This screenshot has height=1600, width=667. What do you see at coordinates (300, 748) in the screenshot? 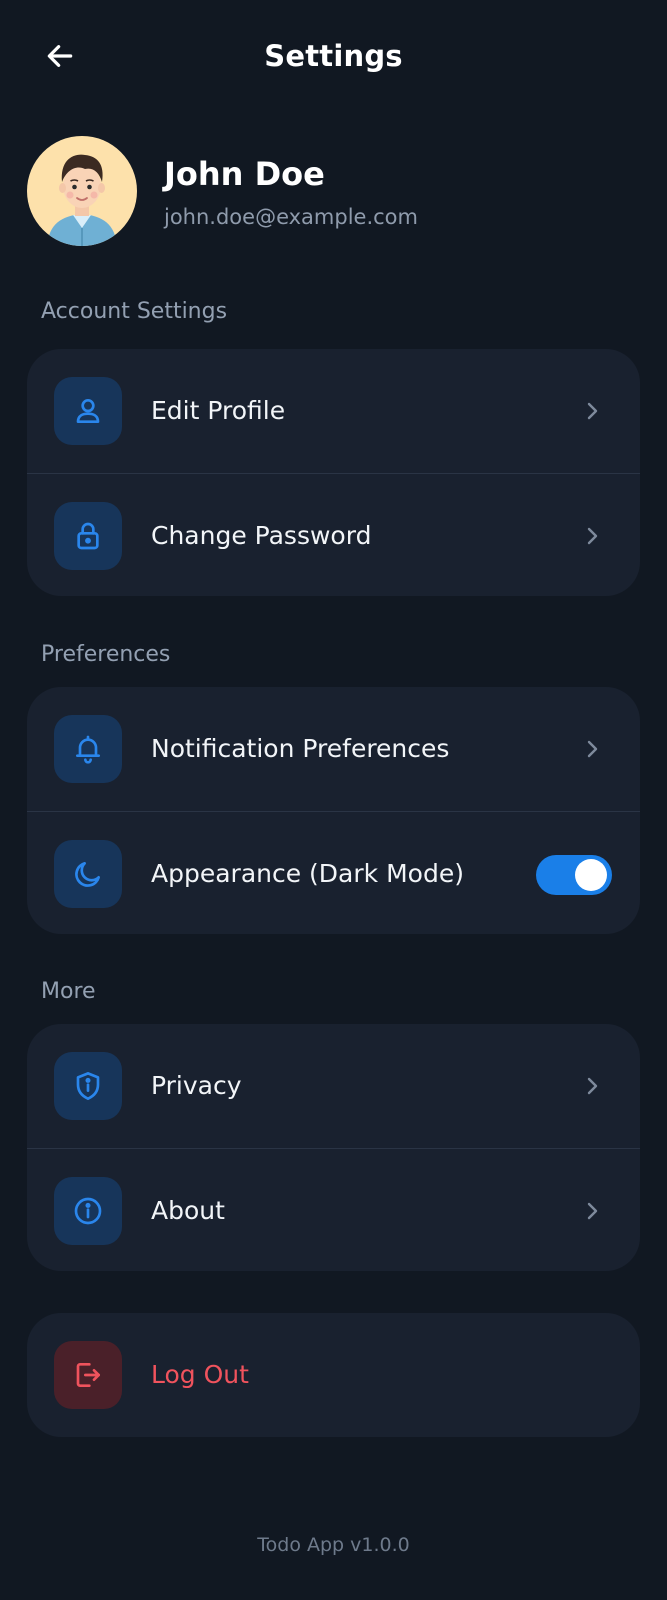
I see `settings-item-label: Notification Preferences` at bounding box center [300, 748].